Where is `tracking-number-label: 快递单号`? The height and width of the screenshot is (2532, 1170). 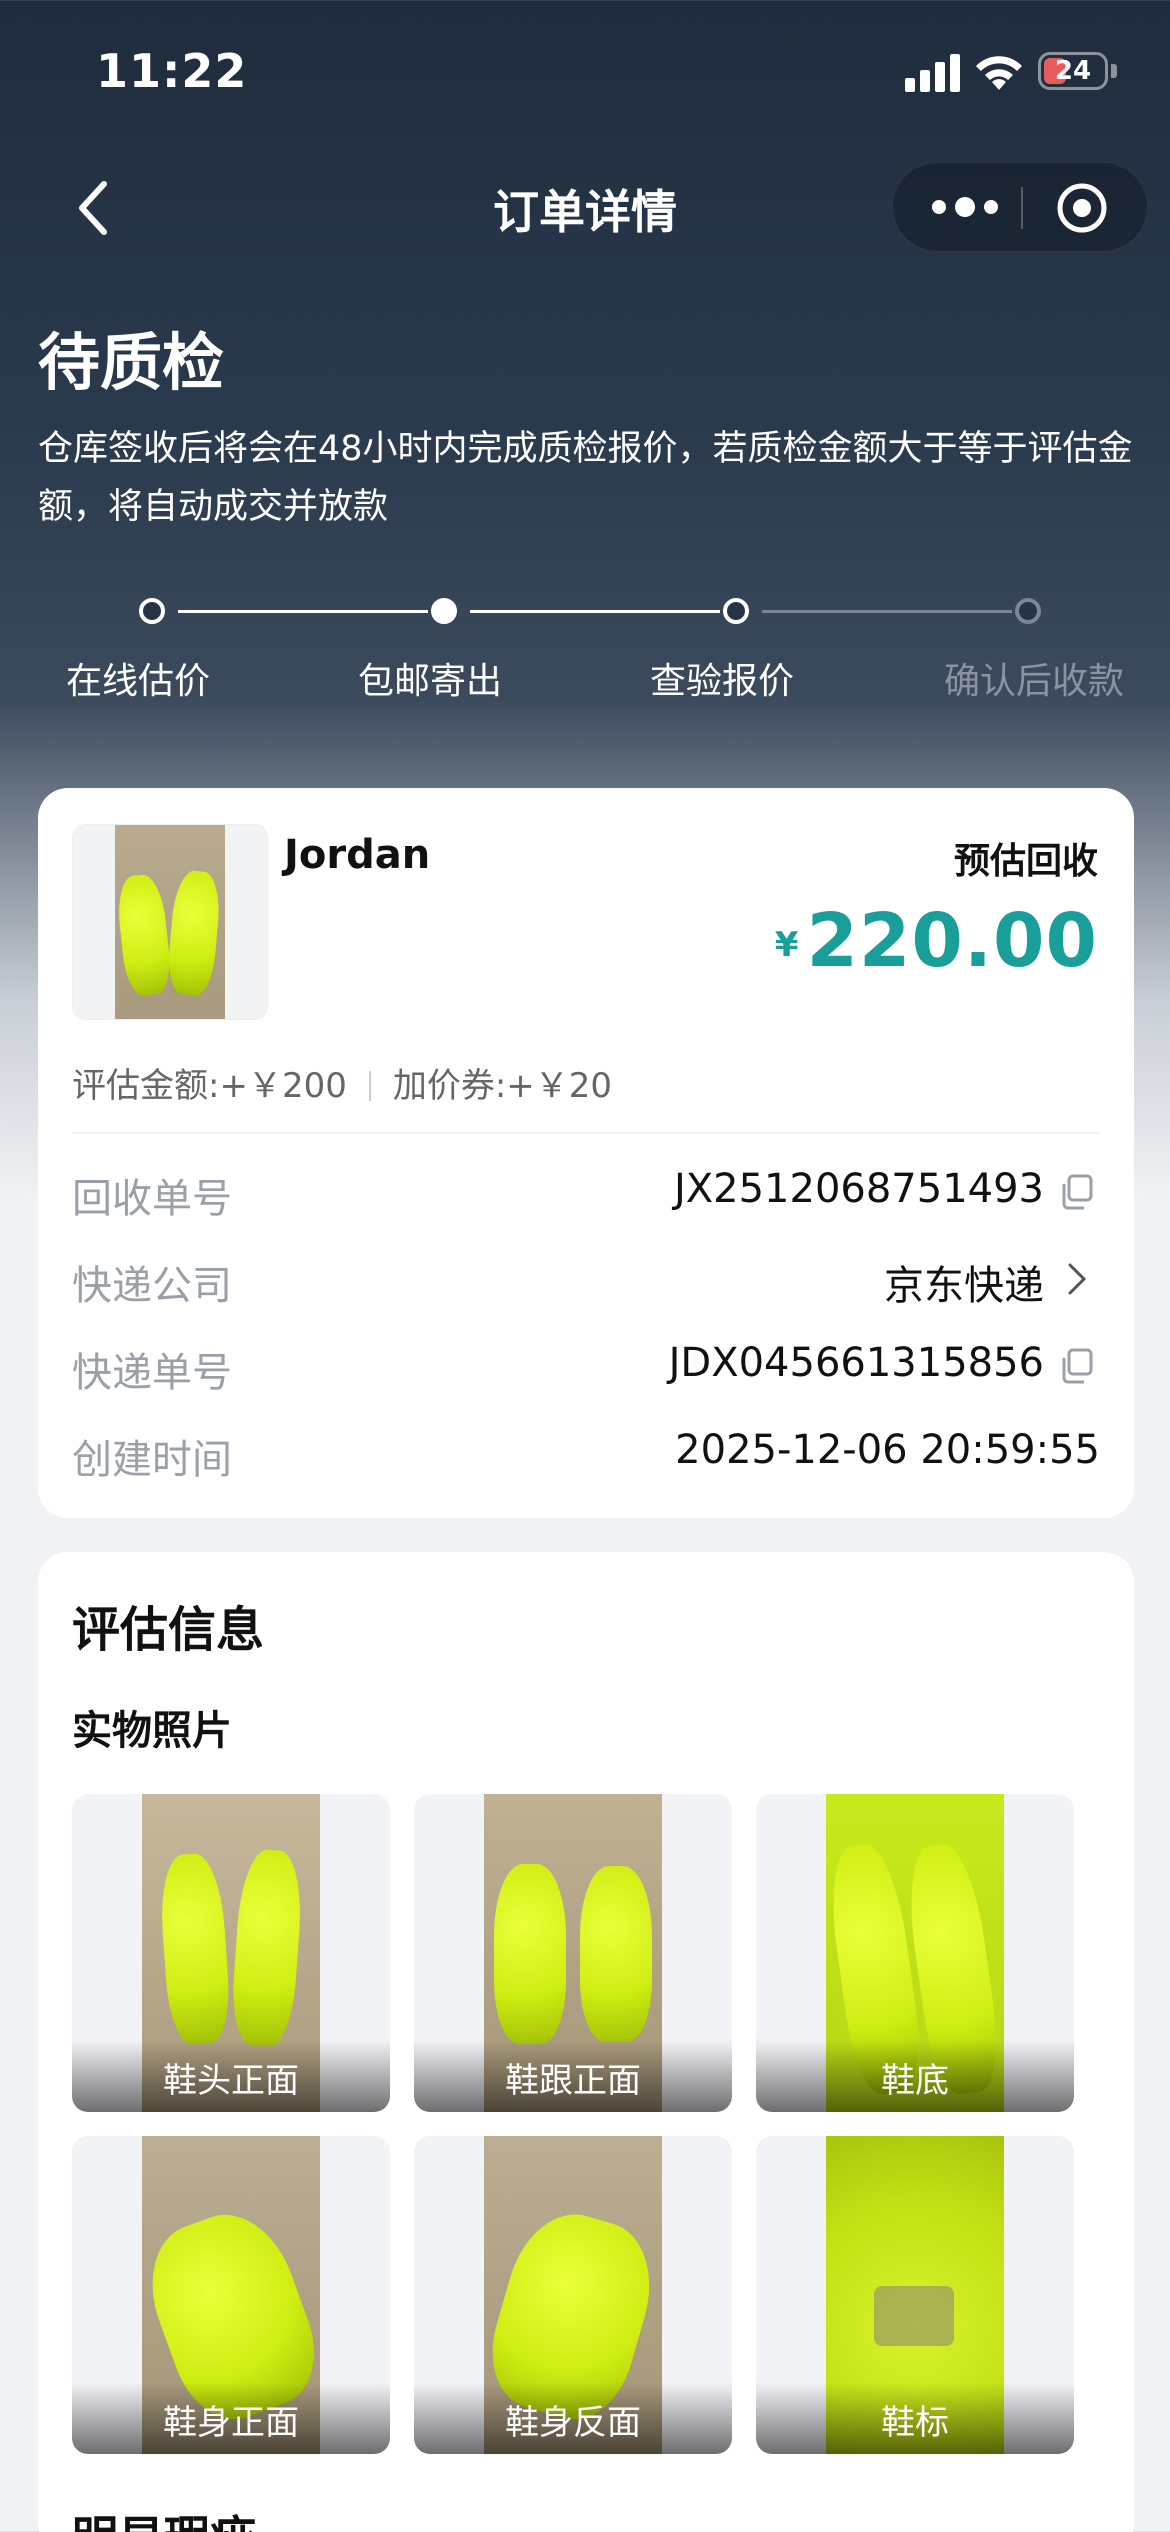
tracking-number-label: 快递单号 is located at coordinates (152, 1373).